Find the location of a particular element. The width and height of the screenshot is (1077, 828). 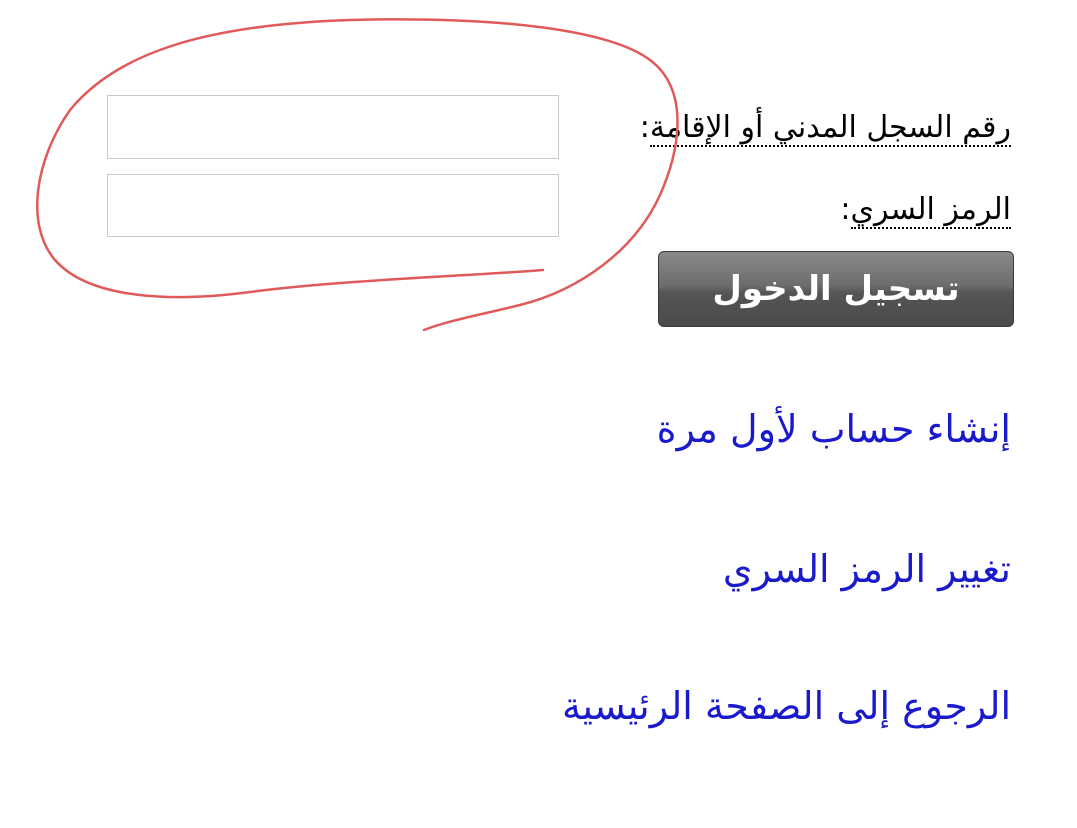

password-label-text: الرمز السري is located at coordinates (930, 210).